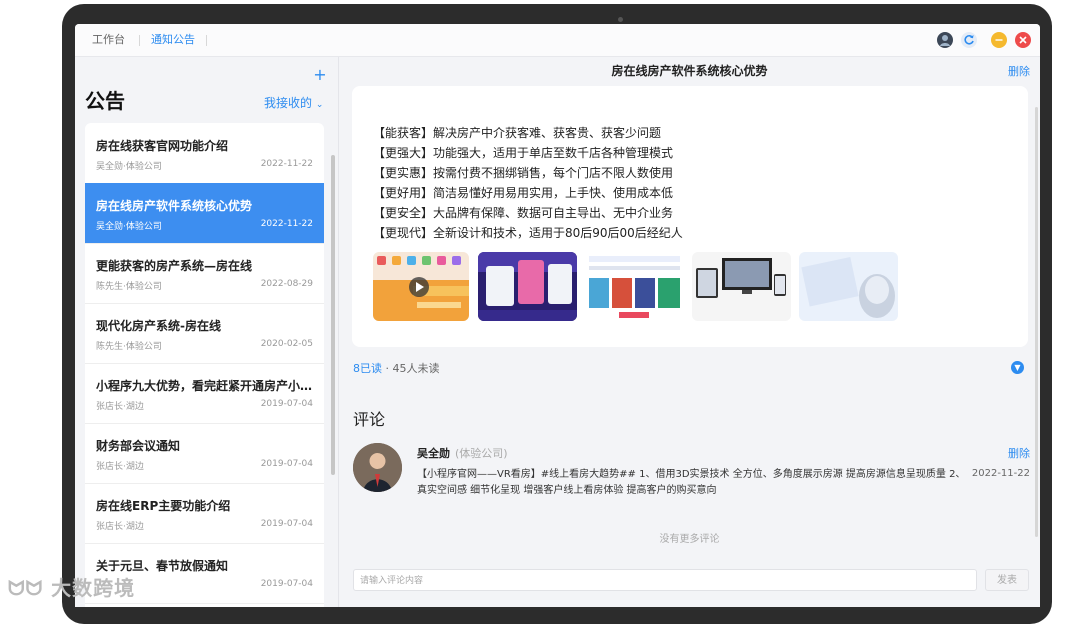 The image size is (1080, 624). Describe the element at coordinates (741, 286) in the screenshot. I see `devices-thumbnail` at that location.